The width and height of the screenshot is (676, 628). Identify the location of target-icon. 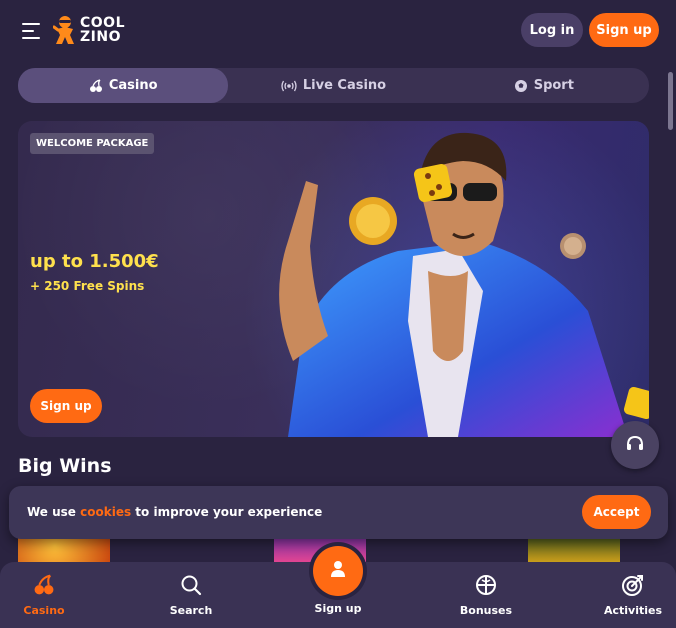
(633, 585).